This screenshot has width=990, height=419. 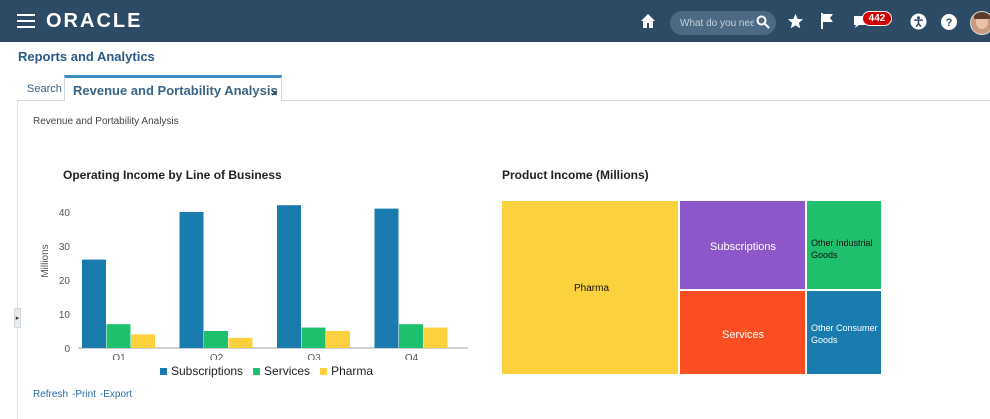 What do you see at coordinates (495, 21) in the screenshot?
I see `top-navigation-bar: ORACLE 442 ?` at bounding box center [495, 21].